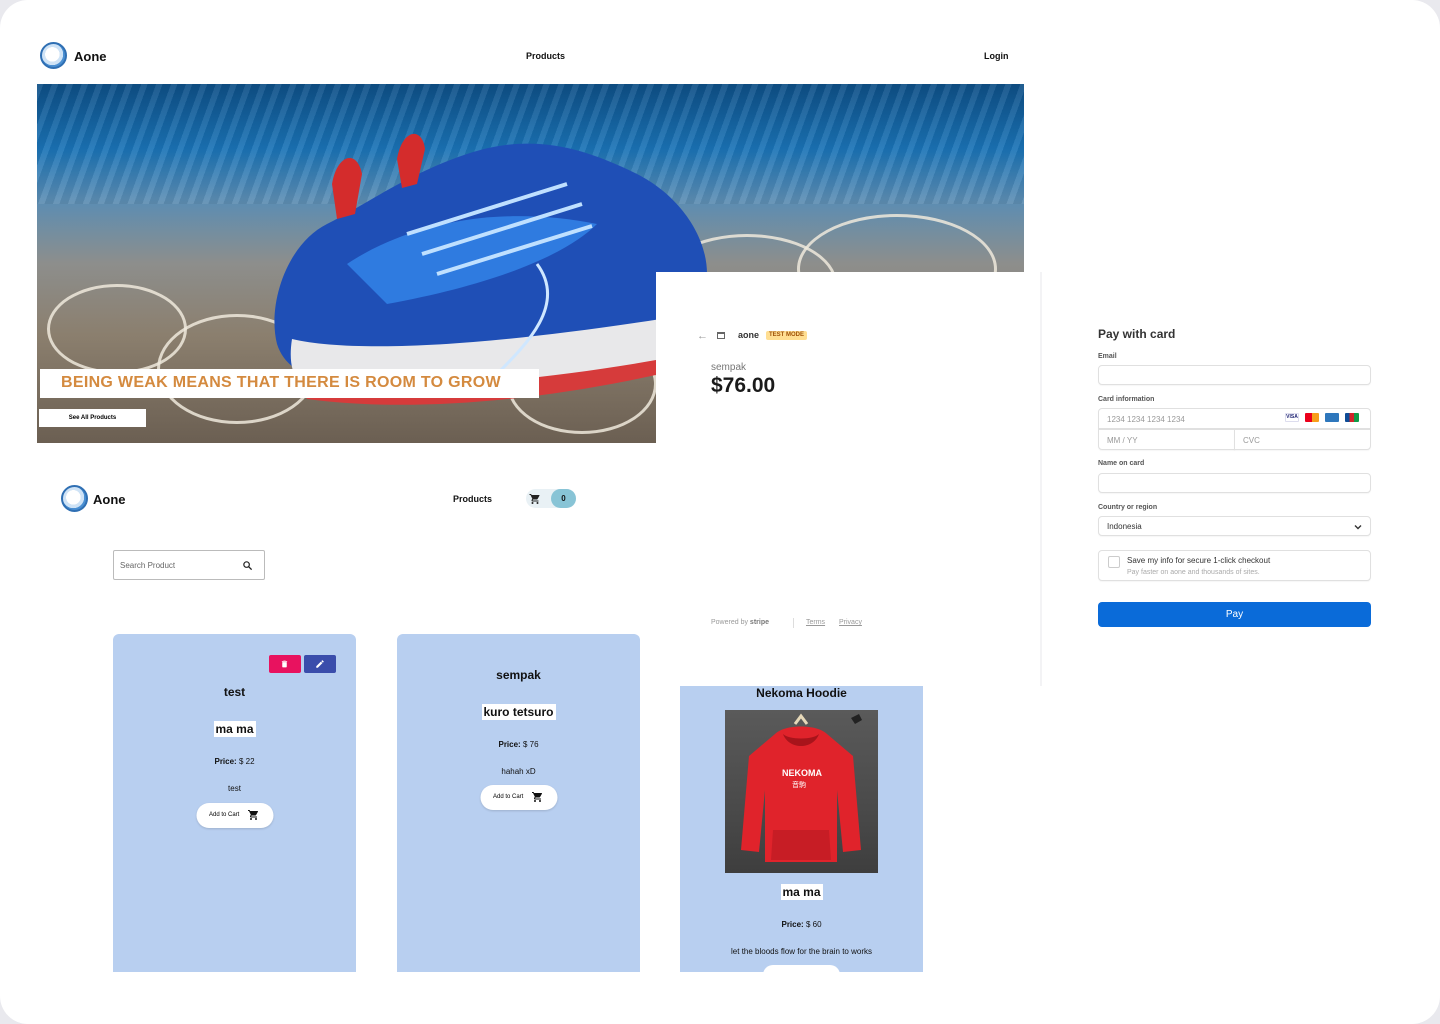  I want to click on powered-by-text: Powered by, so click(729, 622).